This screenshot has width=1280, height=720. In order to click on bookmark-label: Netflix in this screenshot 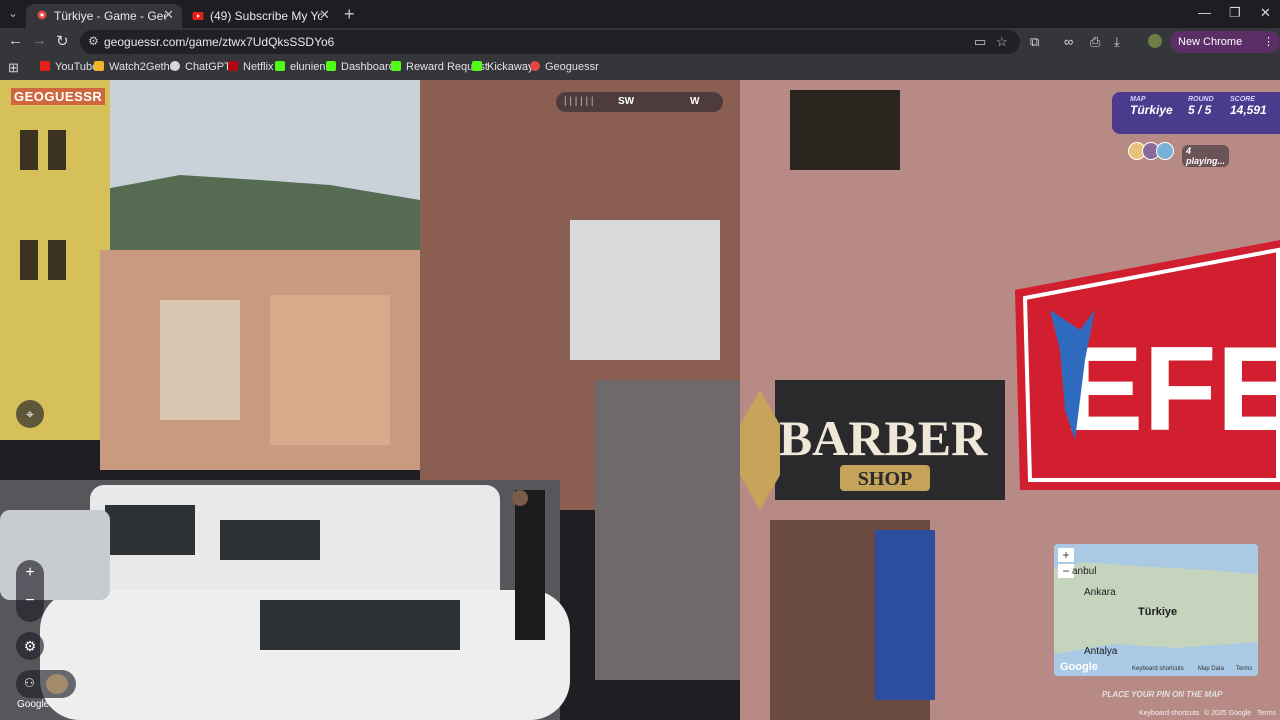, I will do `click(258, 67)`.